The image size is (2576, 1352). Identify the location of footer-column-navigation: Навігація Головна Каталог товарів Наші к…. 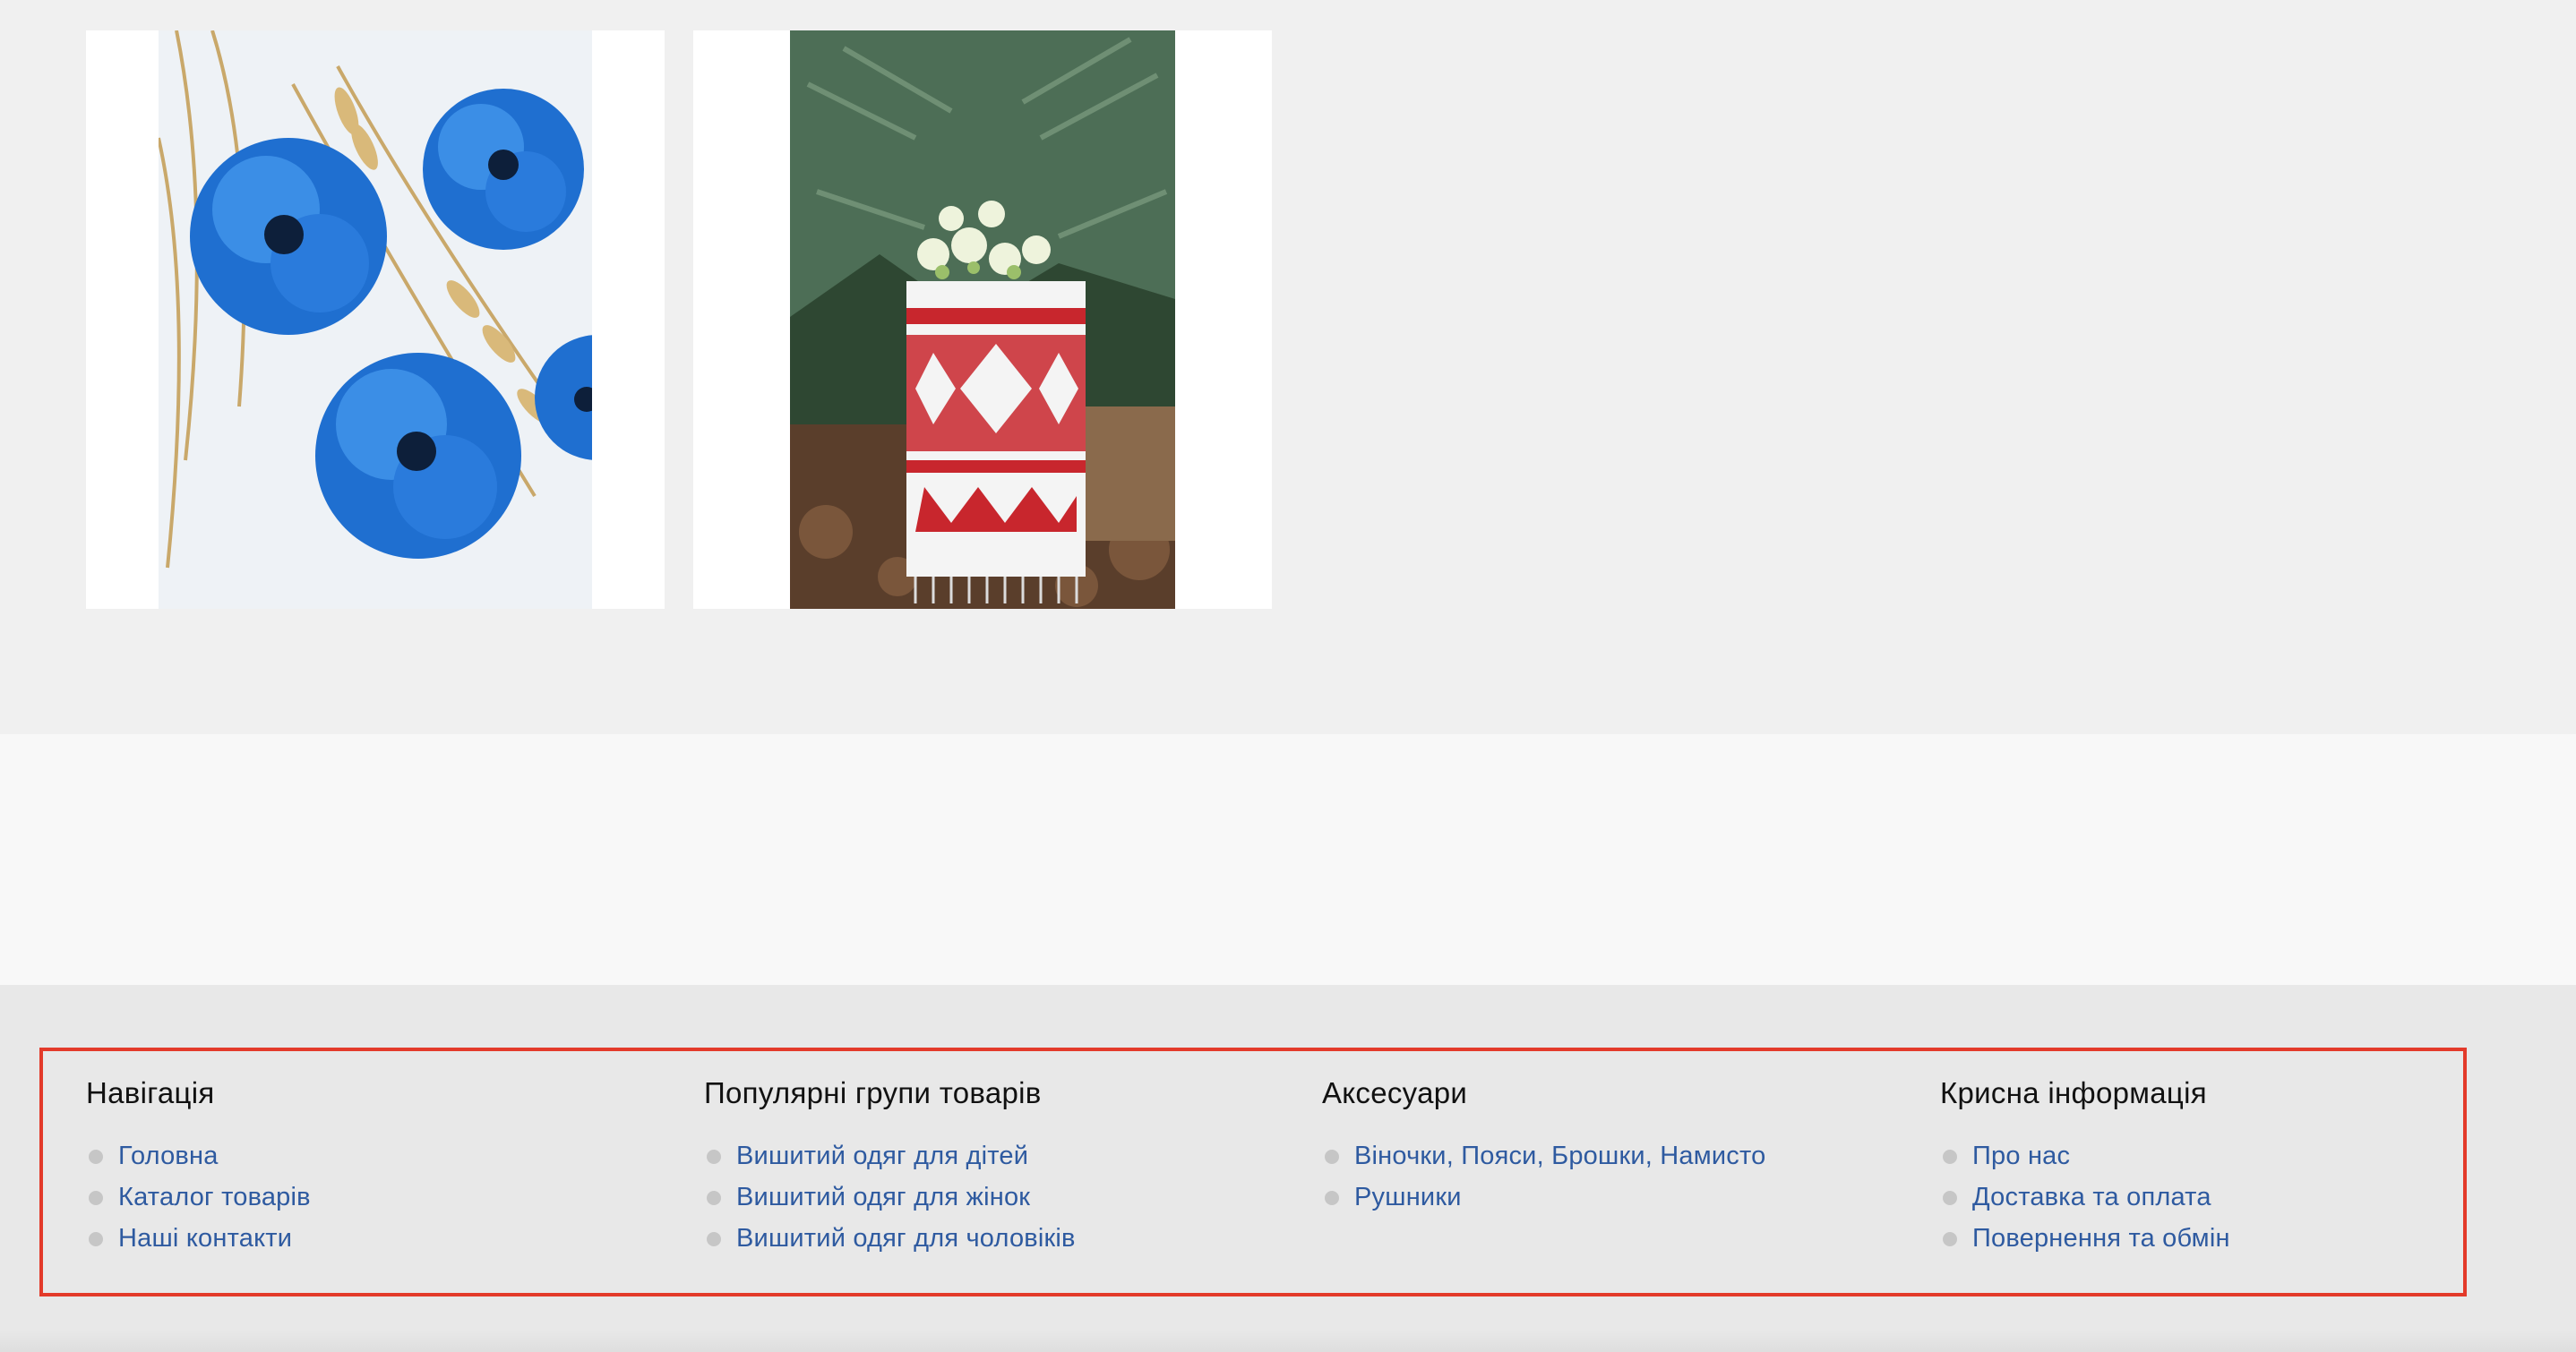
(198, 1166).